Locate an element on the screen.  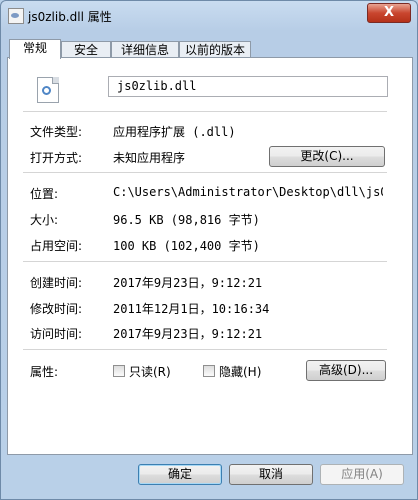
tab-previous-versions: 以前的版本 is located at coordinates (215, 49).